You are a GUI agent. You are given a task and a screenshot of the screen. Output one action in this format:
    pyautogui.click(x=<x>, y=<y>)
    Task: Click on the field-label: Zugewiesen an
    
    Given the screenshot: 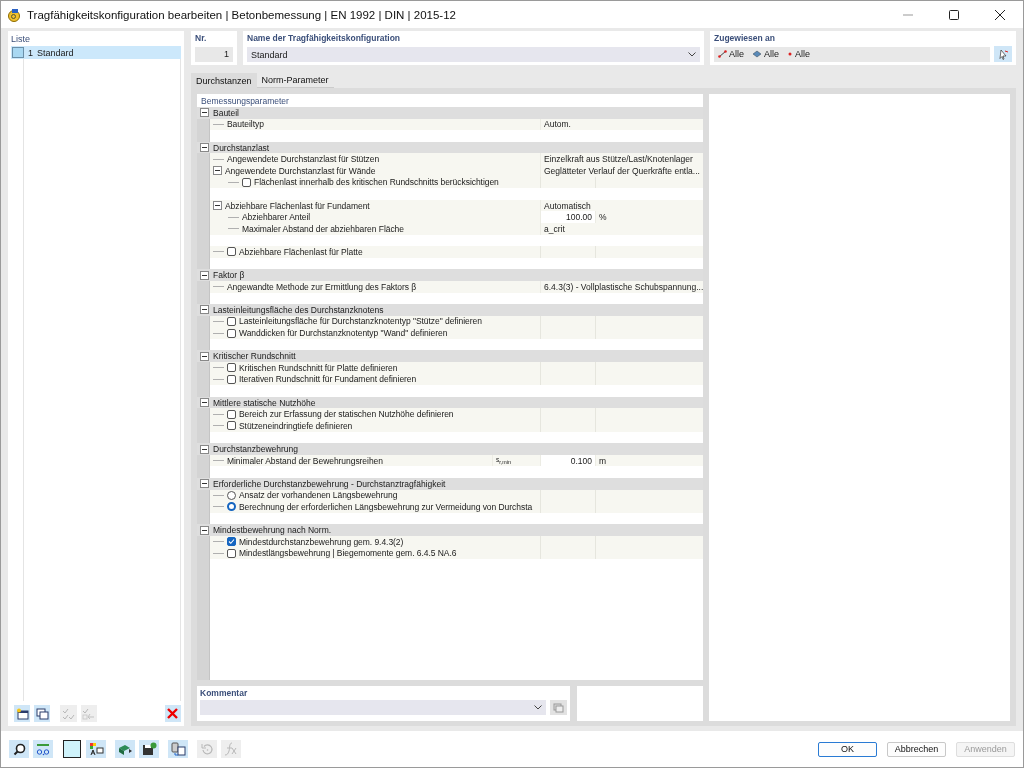 What is the action you would take?
    pyautogui.click(x=745, y=38)
    